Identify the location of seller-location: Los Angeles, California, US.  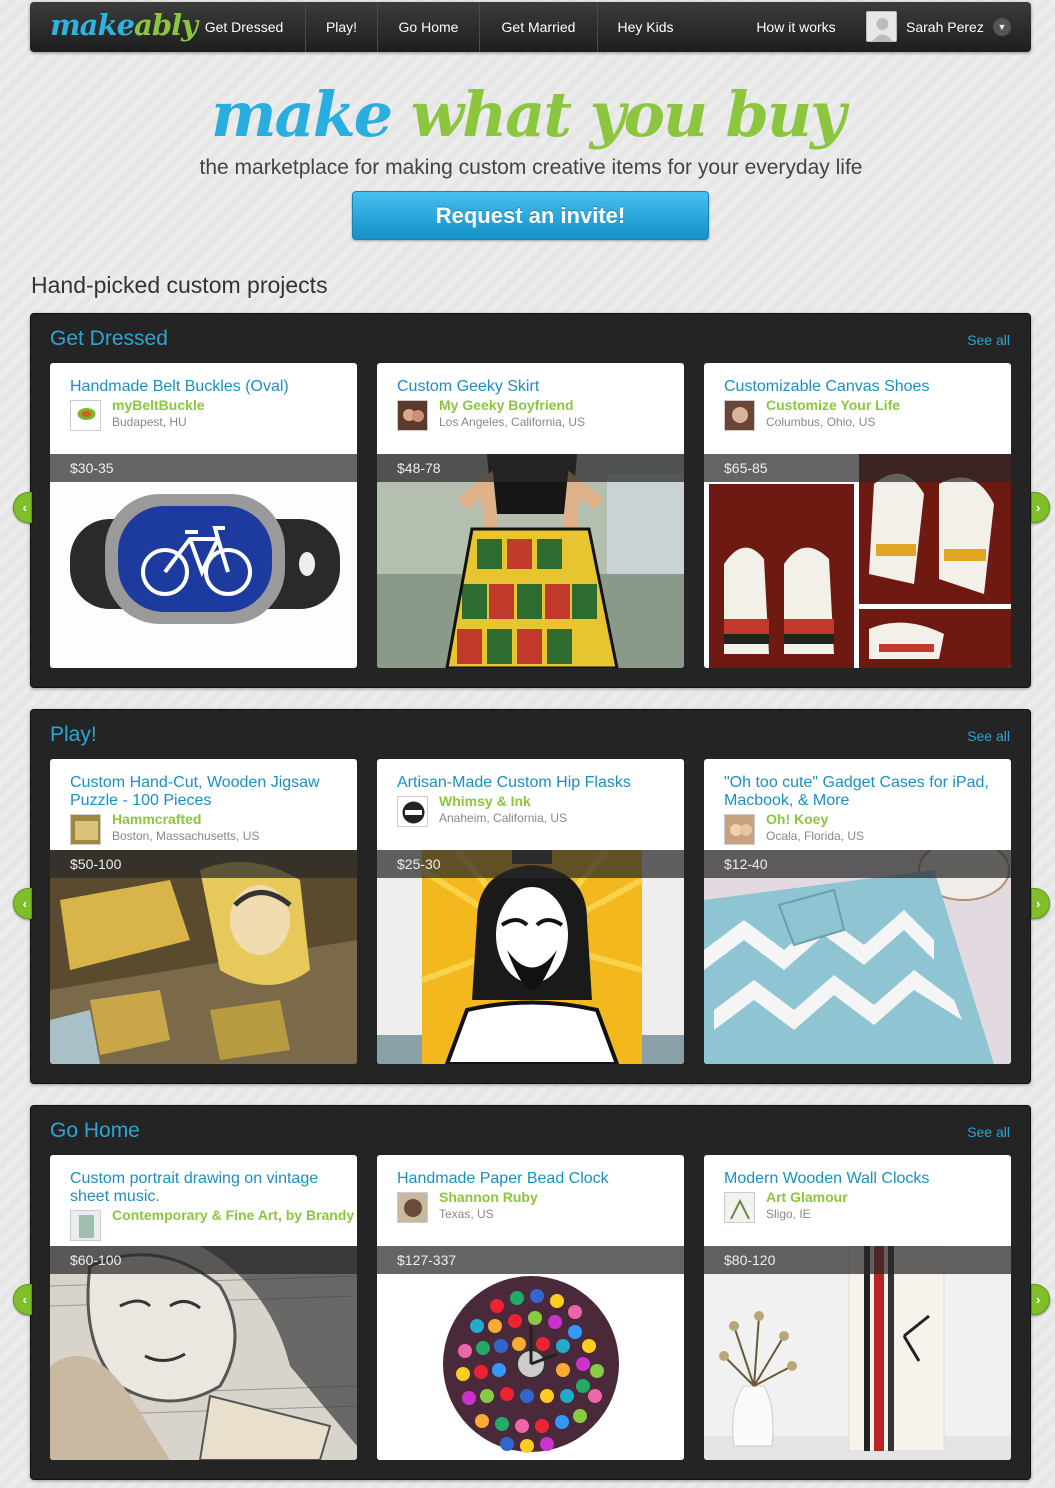
(512, 422).